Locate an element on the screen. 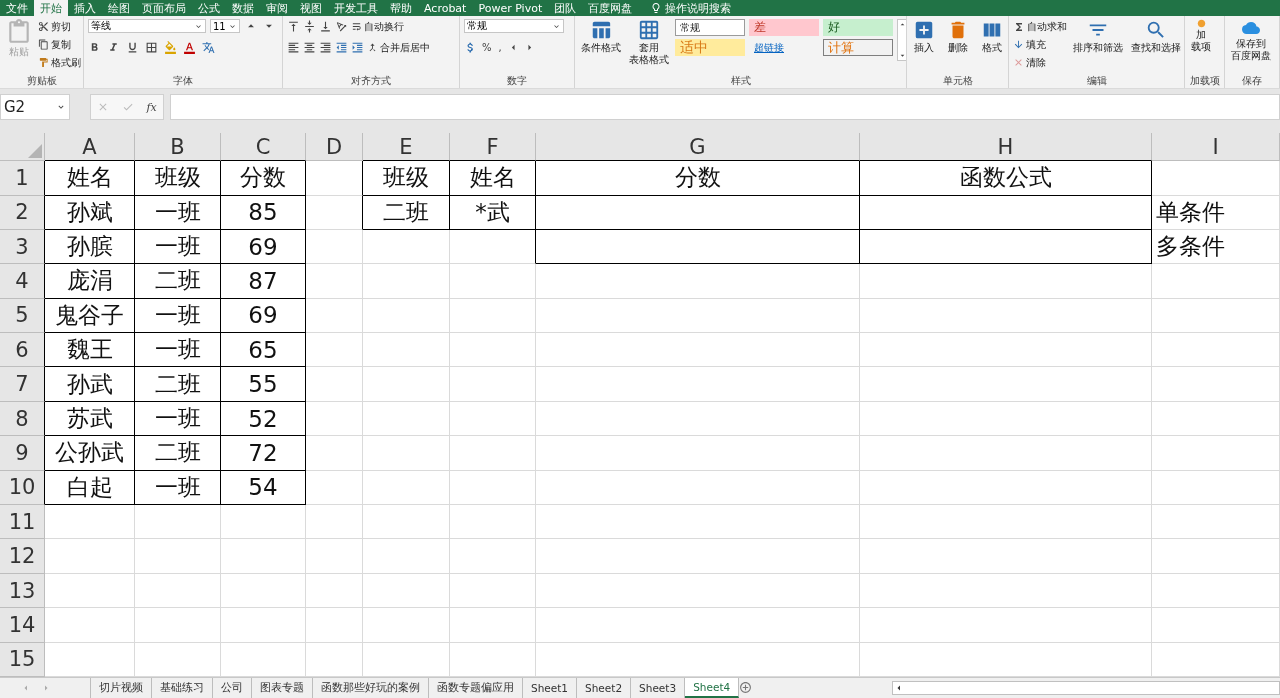 This screenshot has height=698, width=1280. row-header: 10 is located at coordinates (22, 488).